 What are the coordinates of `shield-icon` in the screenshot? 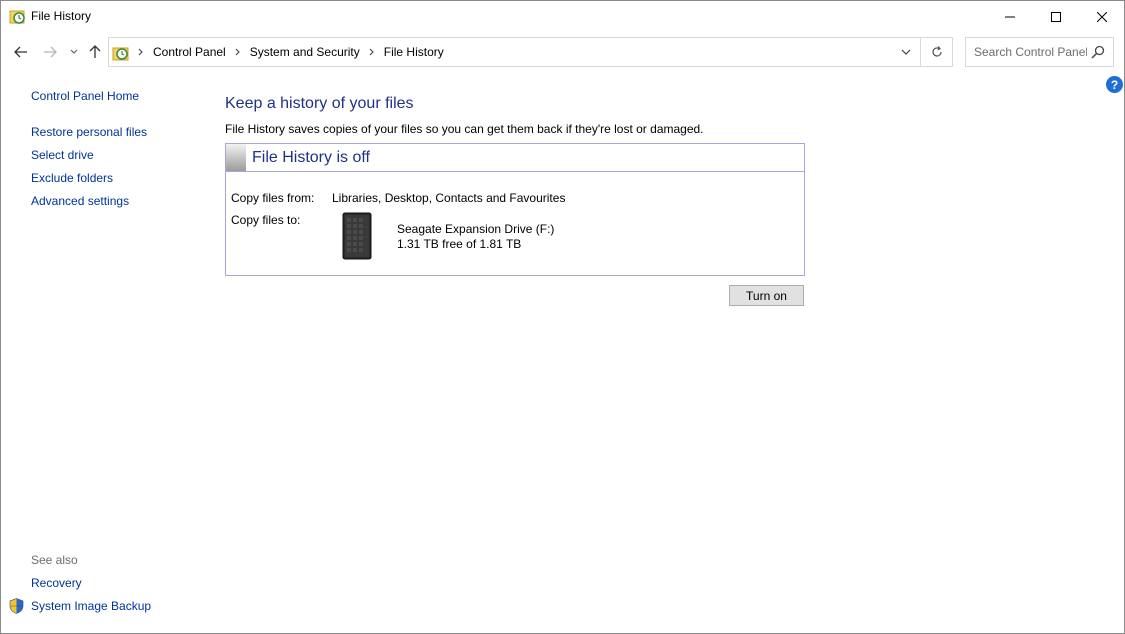 It's located at (16, 606).